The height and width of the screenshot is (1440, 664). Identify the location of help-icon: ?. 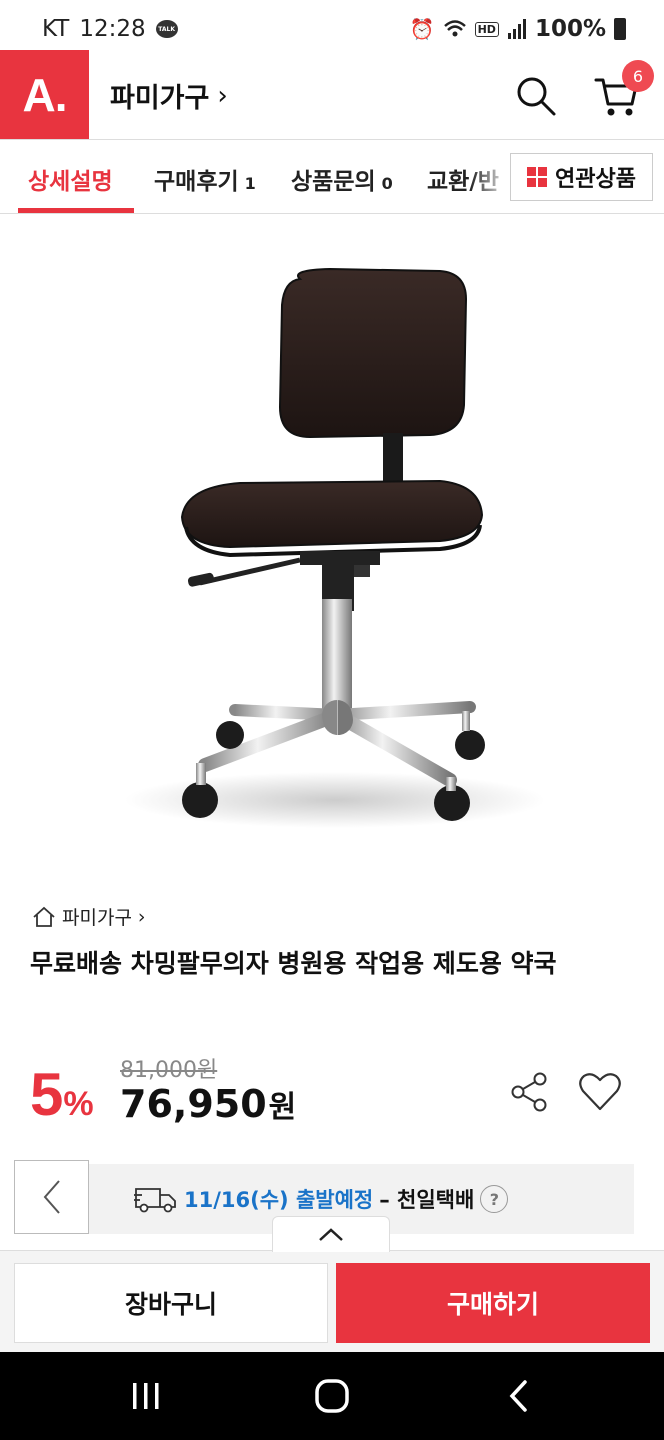
(494, 1199).